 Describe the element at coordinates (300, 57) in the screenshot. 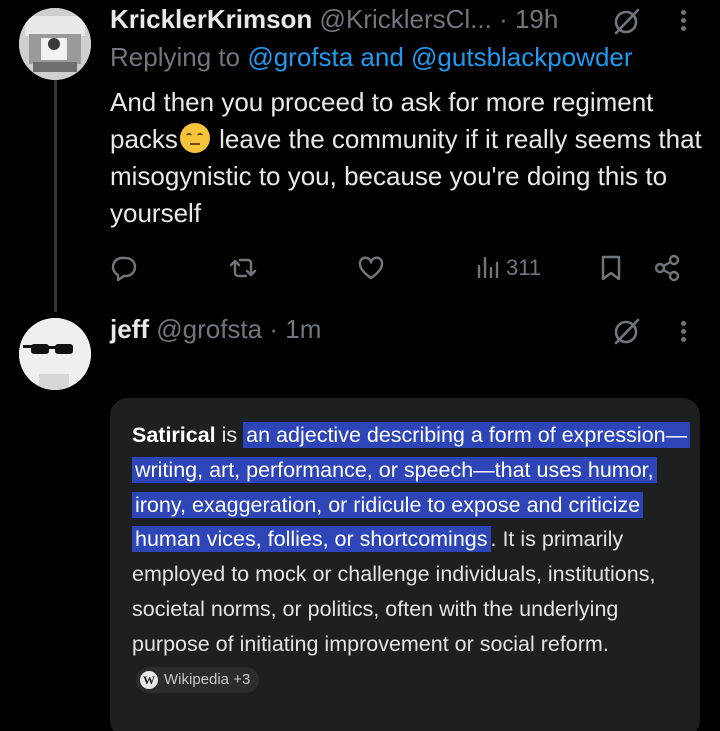

I see `mention-link: @grofsta` at that location.